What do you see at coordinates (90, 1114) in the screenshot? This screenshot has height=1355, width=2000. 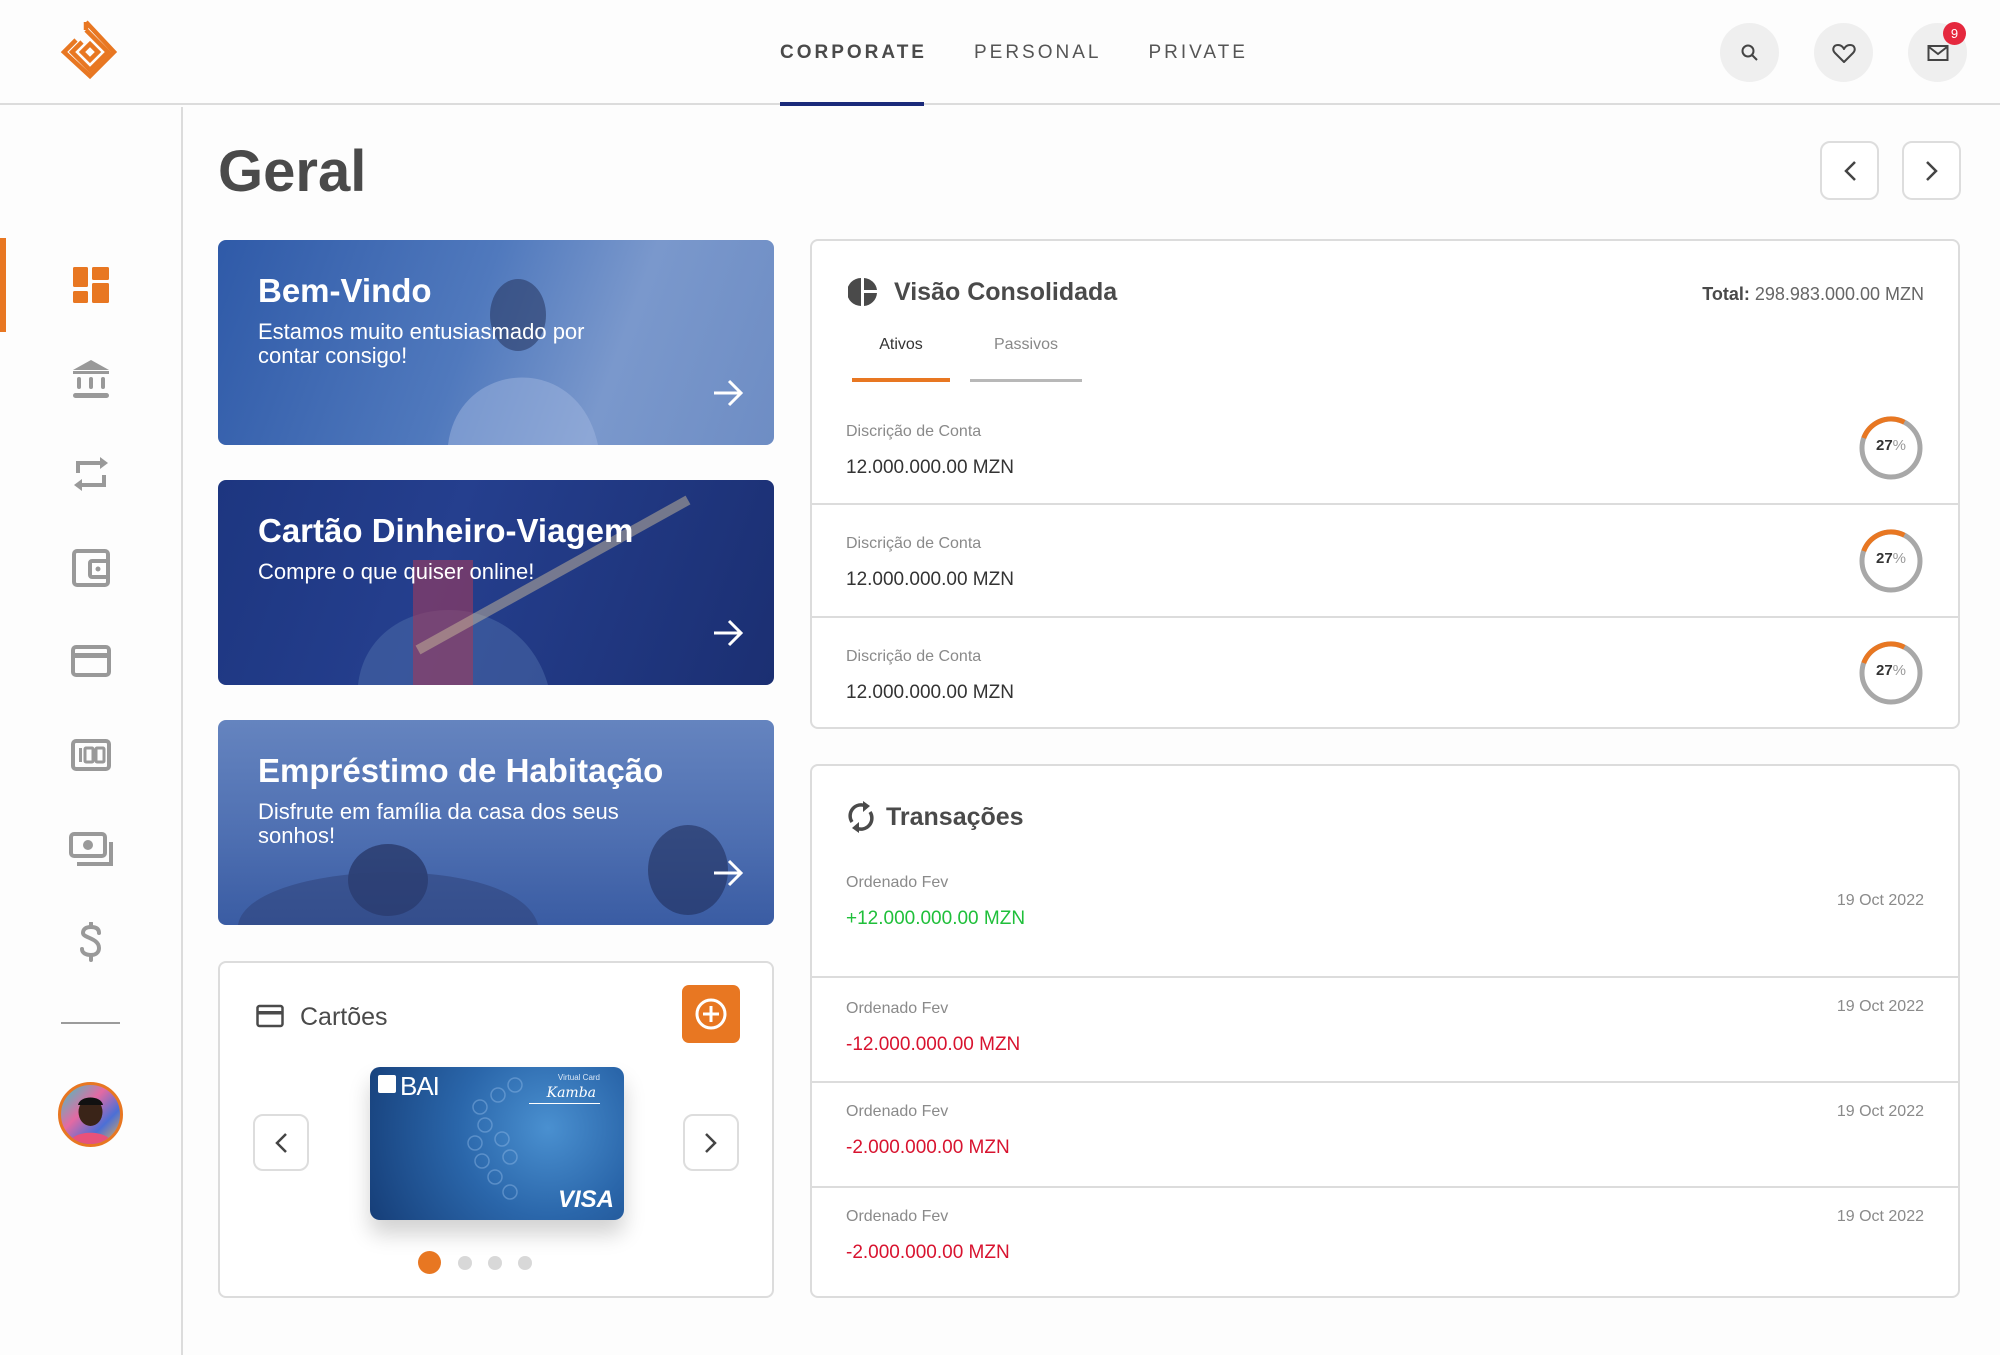 I see `user-avatar` at bounding box center [90, 1114].